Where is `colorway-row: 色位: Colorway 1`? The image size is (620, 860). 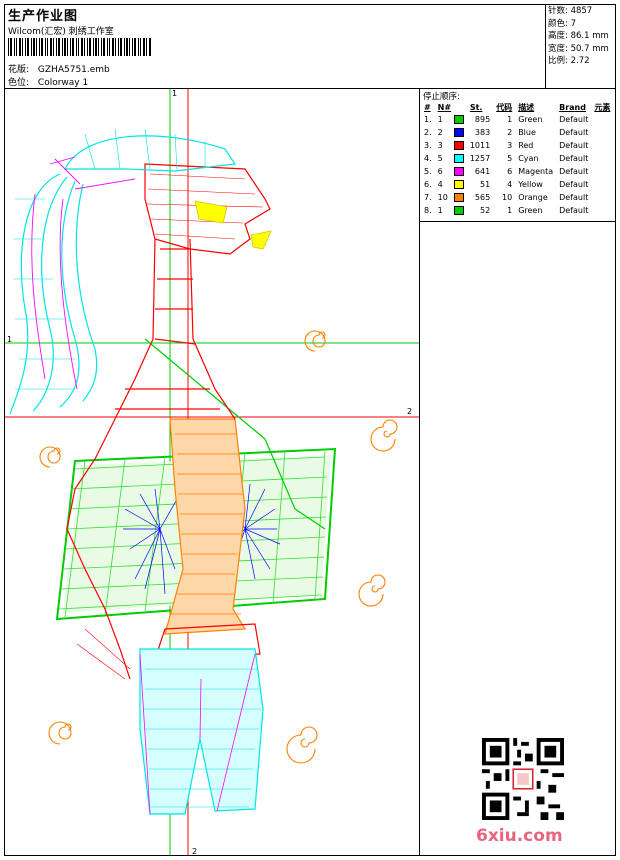 colorway-row: 色位: Colorway 1 is located at coordinates (48, 81).